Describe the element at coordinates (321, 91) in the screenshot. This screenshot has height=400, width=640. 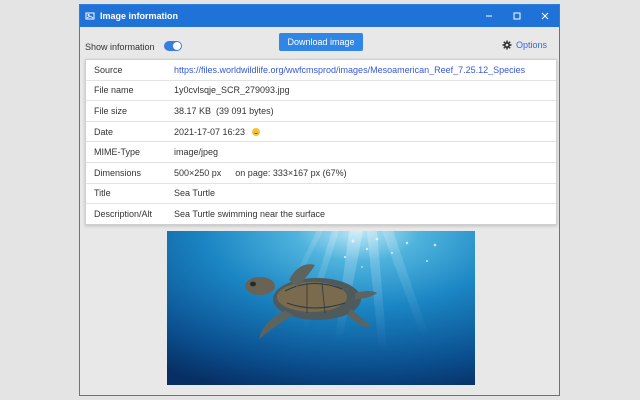
I see `info-row-file-name: File name 1y0cvlsqje_SCR_279093.jpg` at that location.